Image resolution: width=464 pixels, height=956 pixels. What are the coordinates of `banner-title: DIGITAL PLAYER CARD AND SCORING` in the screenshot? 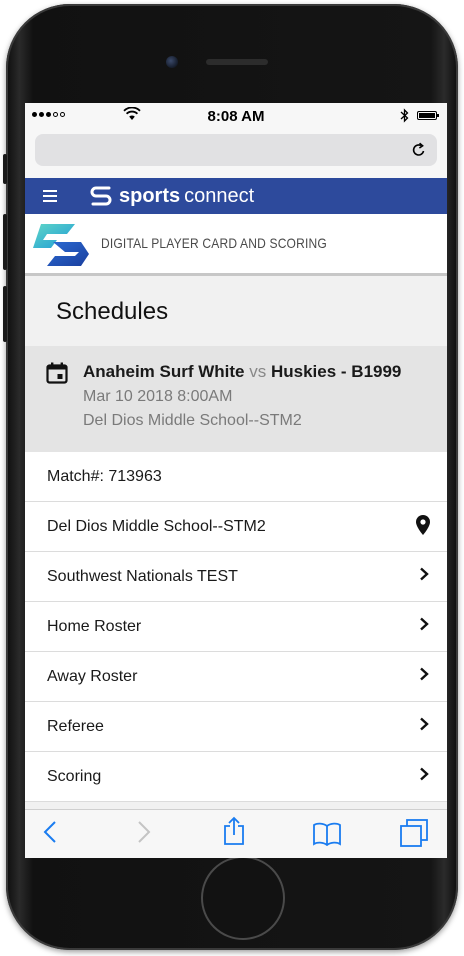 It's located at (214, 243).